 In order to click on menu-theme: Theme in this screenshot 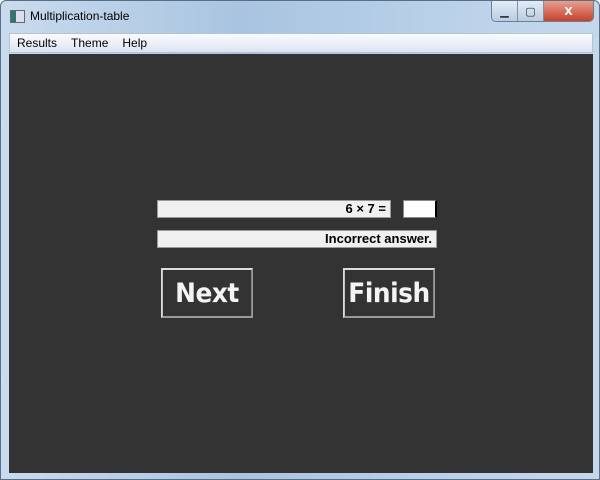, I will do `click(89, 43)`.